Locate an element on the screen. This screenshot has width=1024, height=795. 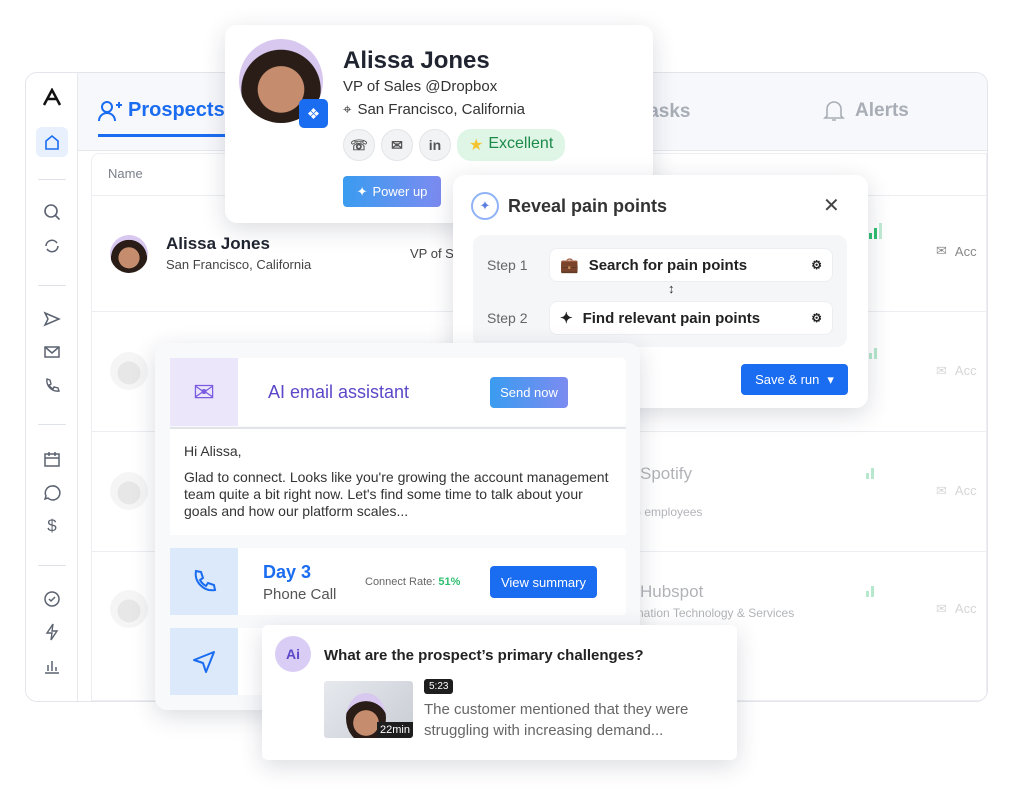
location-pin-icon: ⌖ is located at coordinates (347, 109).